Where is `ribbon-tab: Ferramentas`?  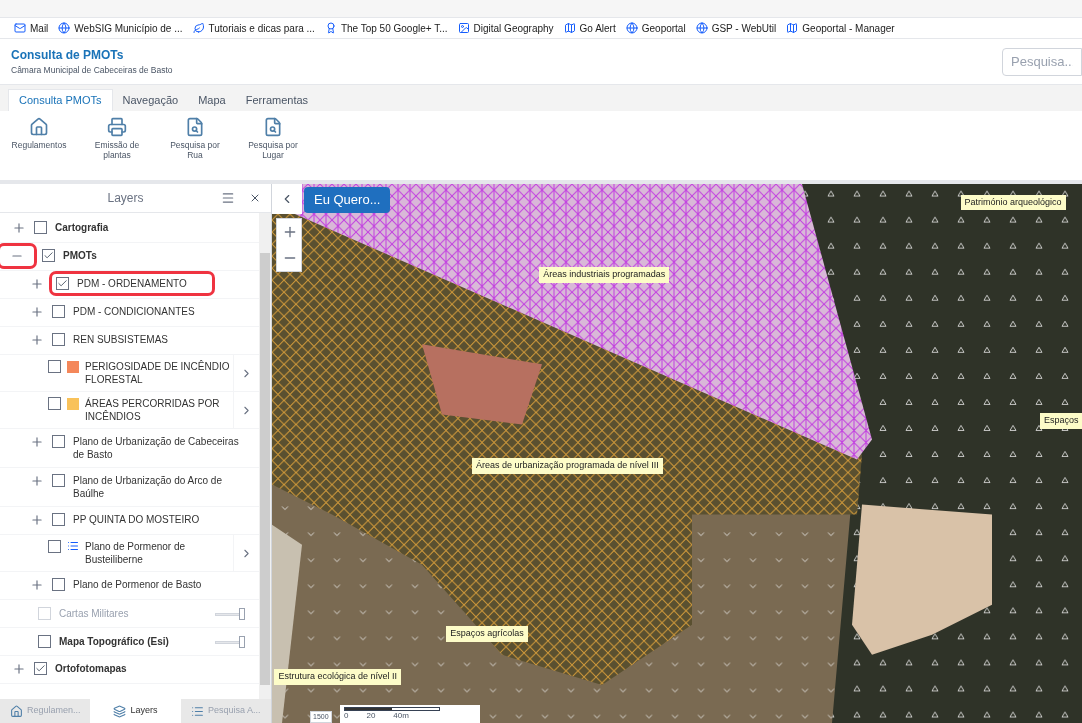 ribbon-tab: Ferramentas is located at coordinates (277, 100).